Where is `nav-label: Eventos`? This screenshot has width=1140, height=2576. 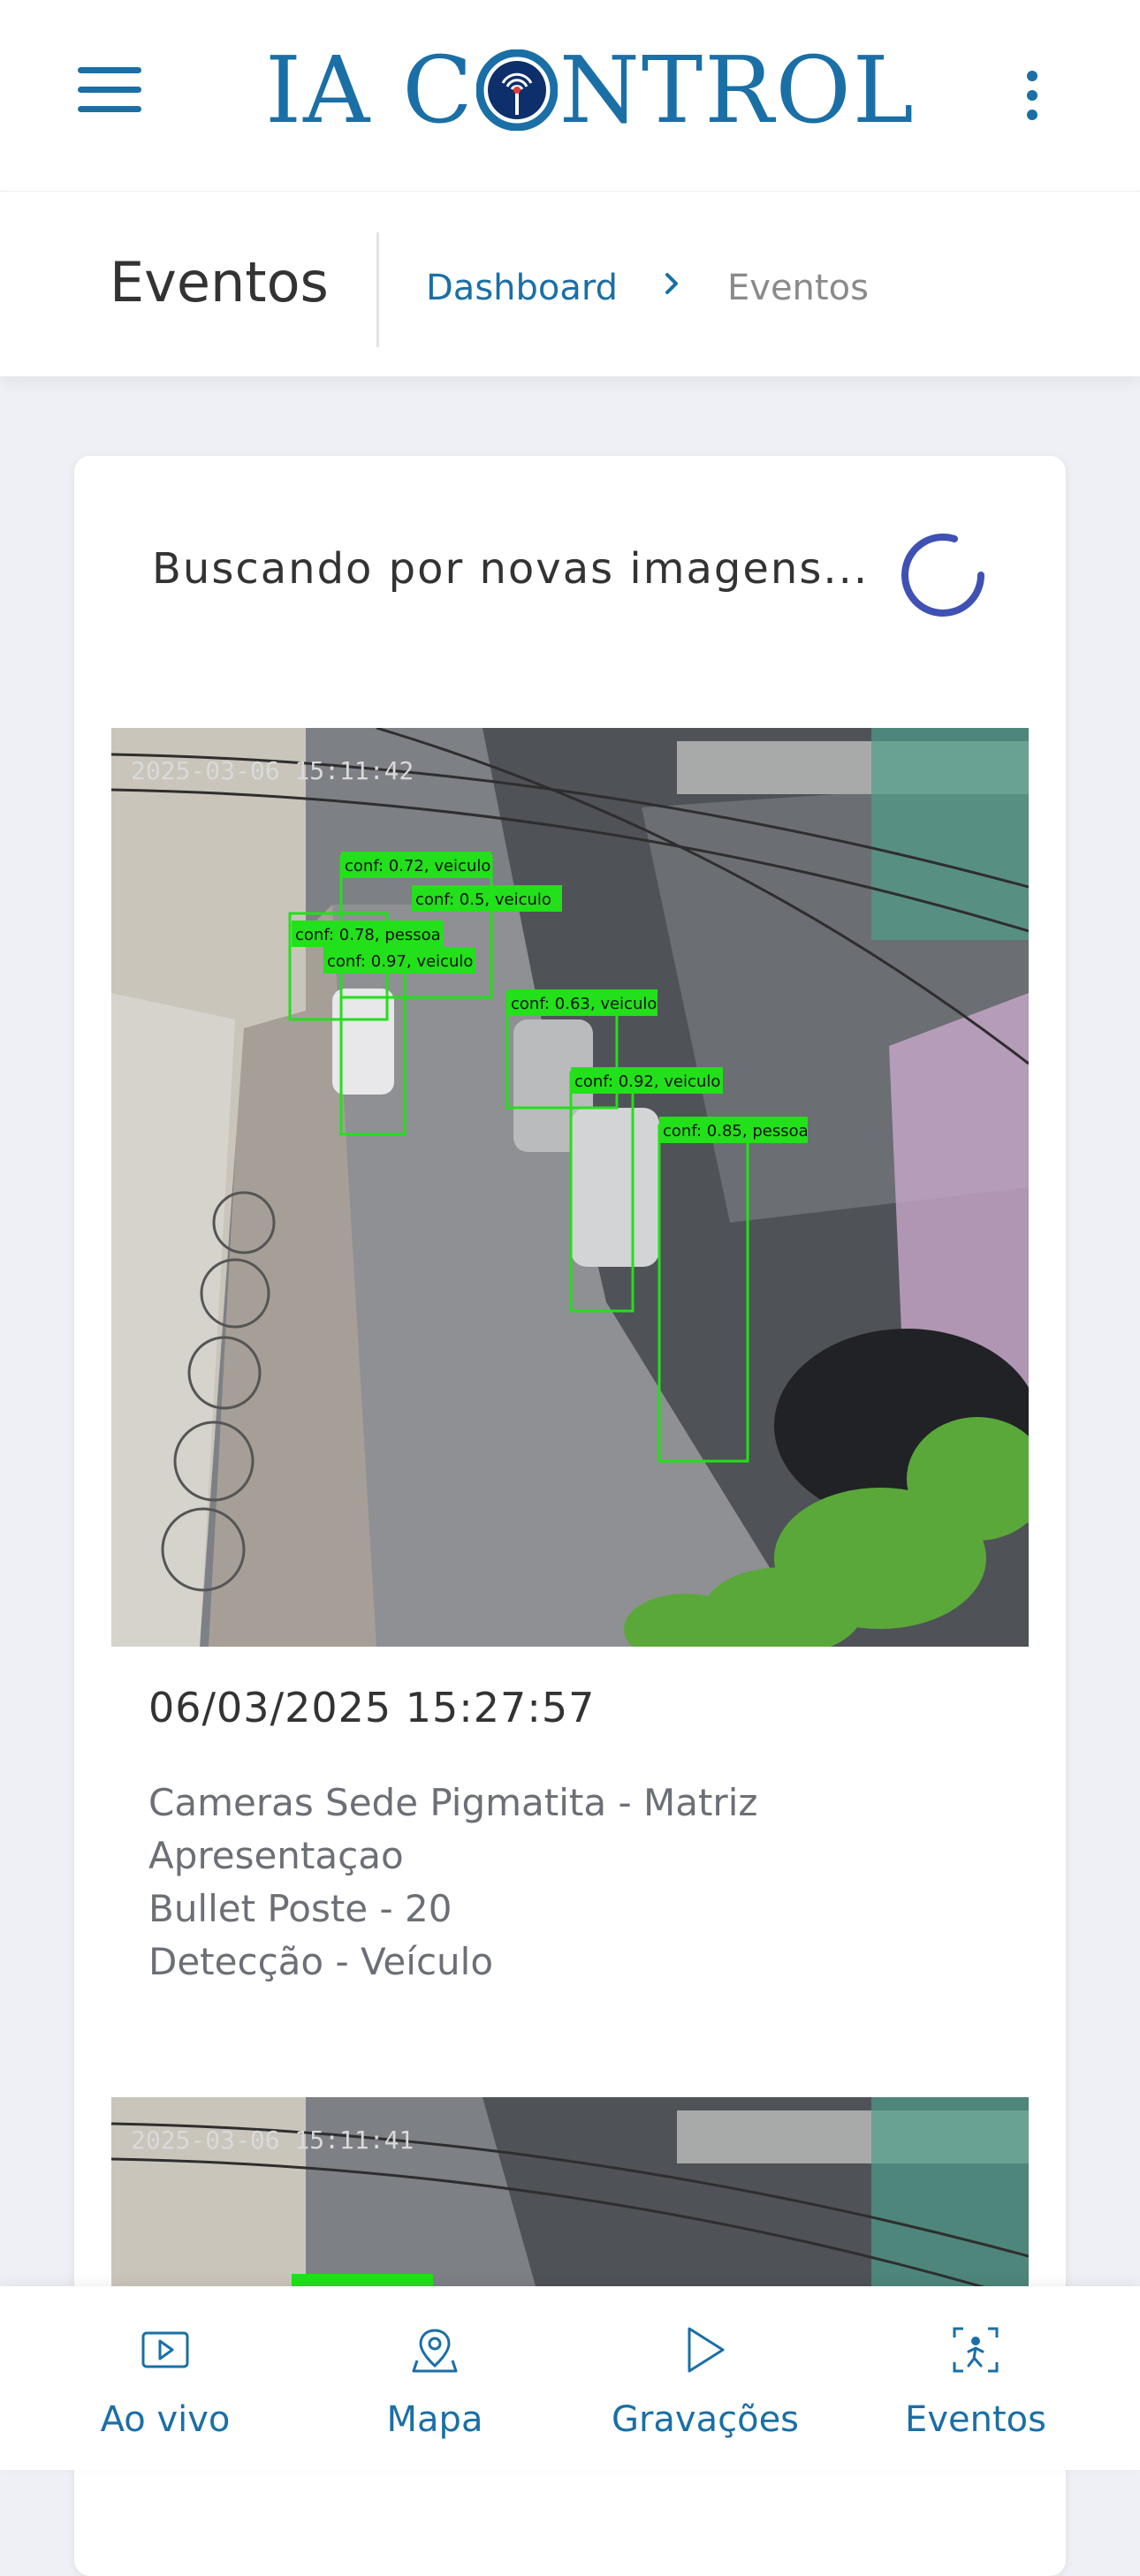
nav-label: Eventos is located at coordinates (976, 2420).